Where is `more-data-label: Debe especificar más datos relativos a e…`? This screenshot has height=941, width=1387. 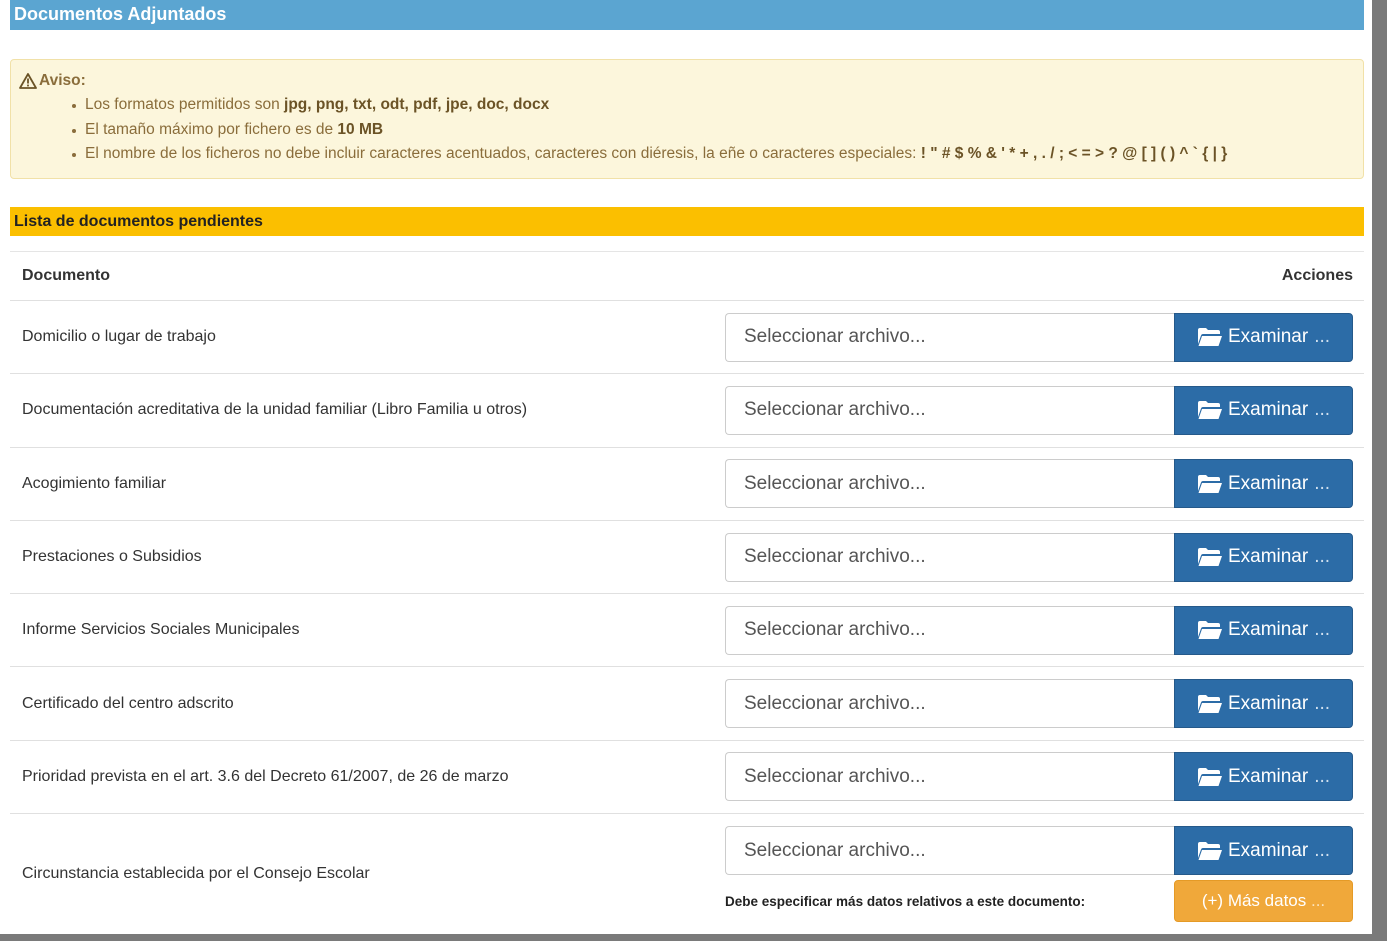
more-data-label: Debe especificar más datos relativos a e… is located at coordinates (905, 901).